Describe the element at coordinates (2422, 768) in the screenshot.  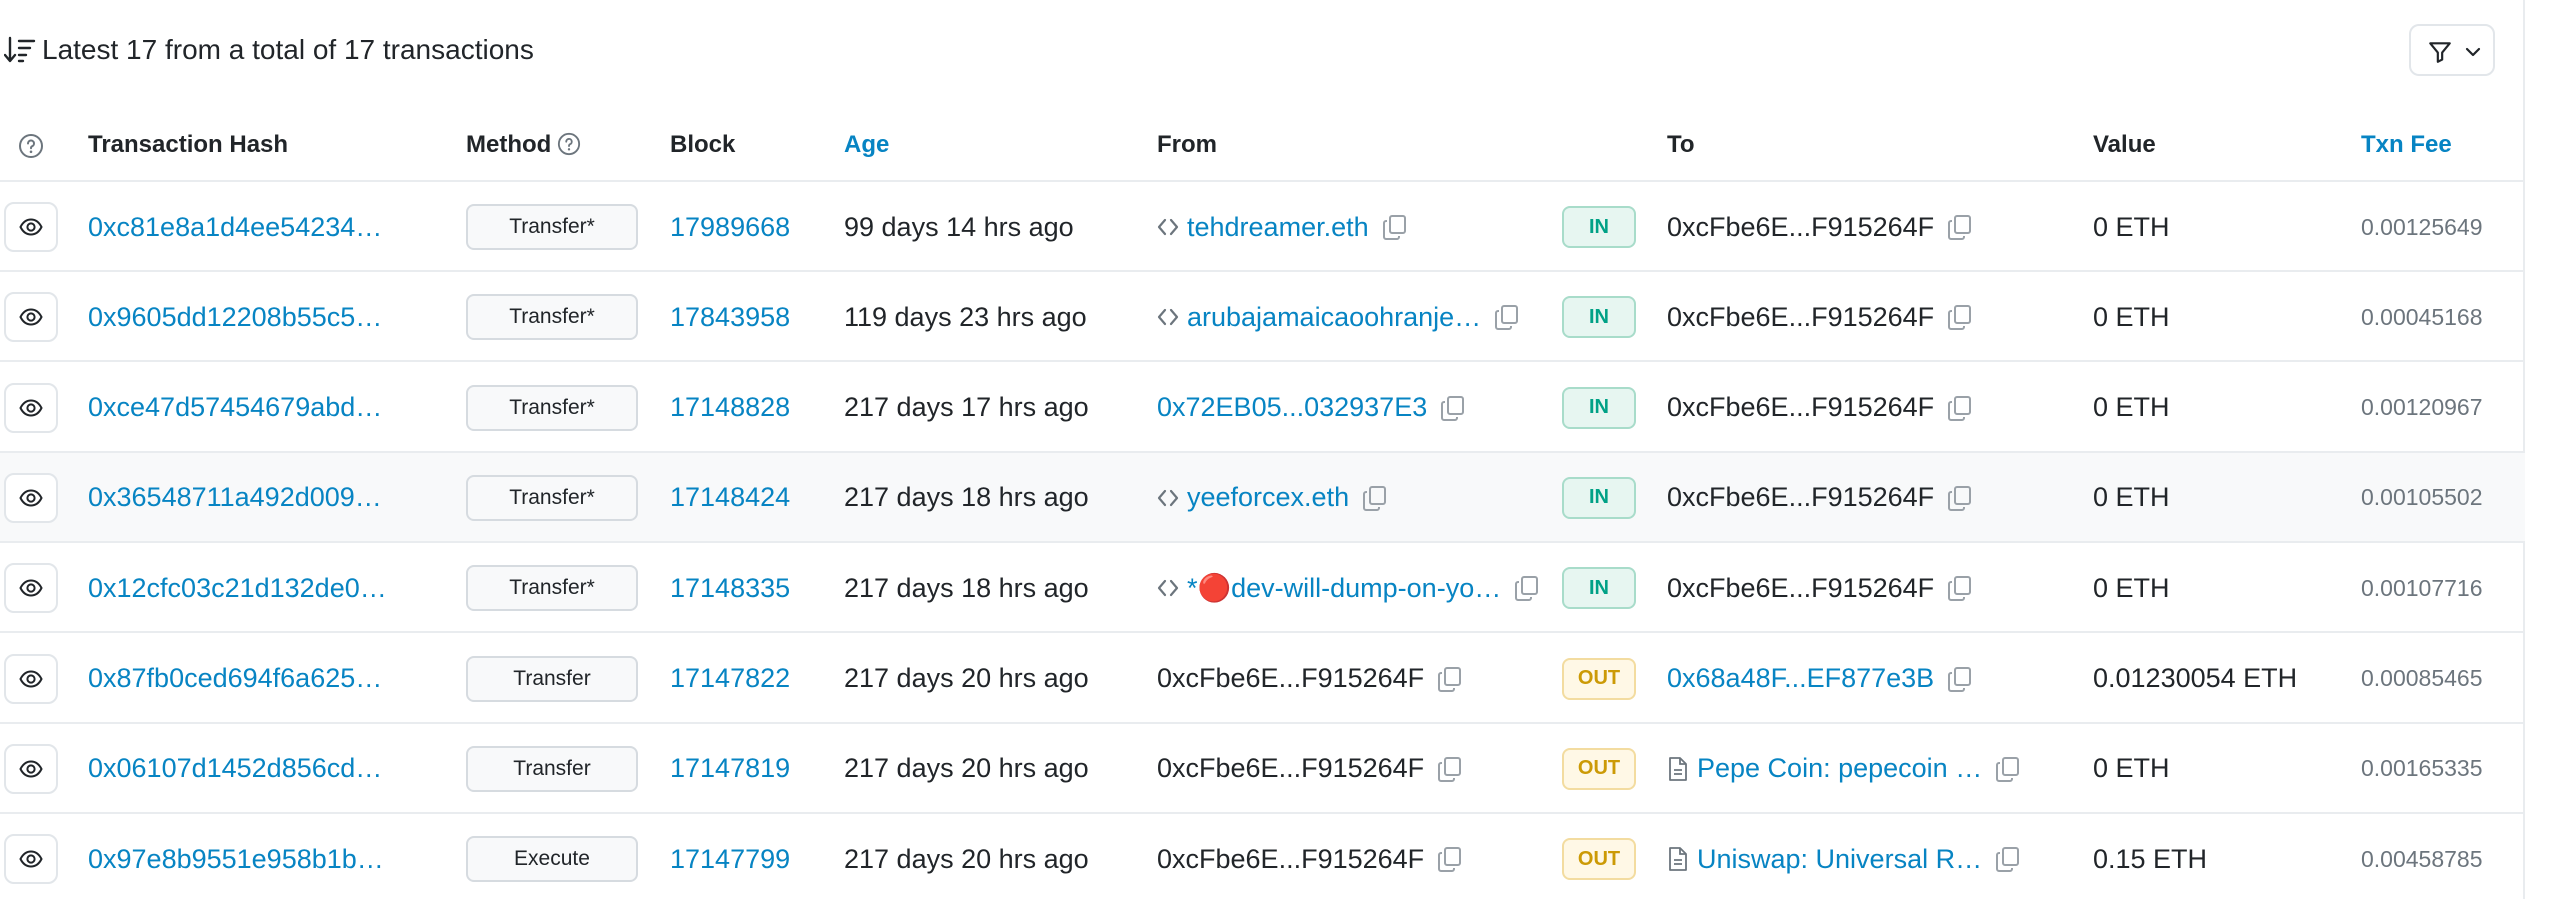
I see `txn-fee-text: 0.00165335` at that location.